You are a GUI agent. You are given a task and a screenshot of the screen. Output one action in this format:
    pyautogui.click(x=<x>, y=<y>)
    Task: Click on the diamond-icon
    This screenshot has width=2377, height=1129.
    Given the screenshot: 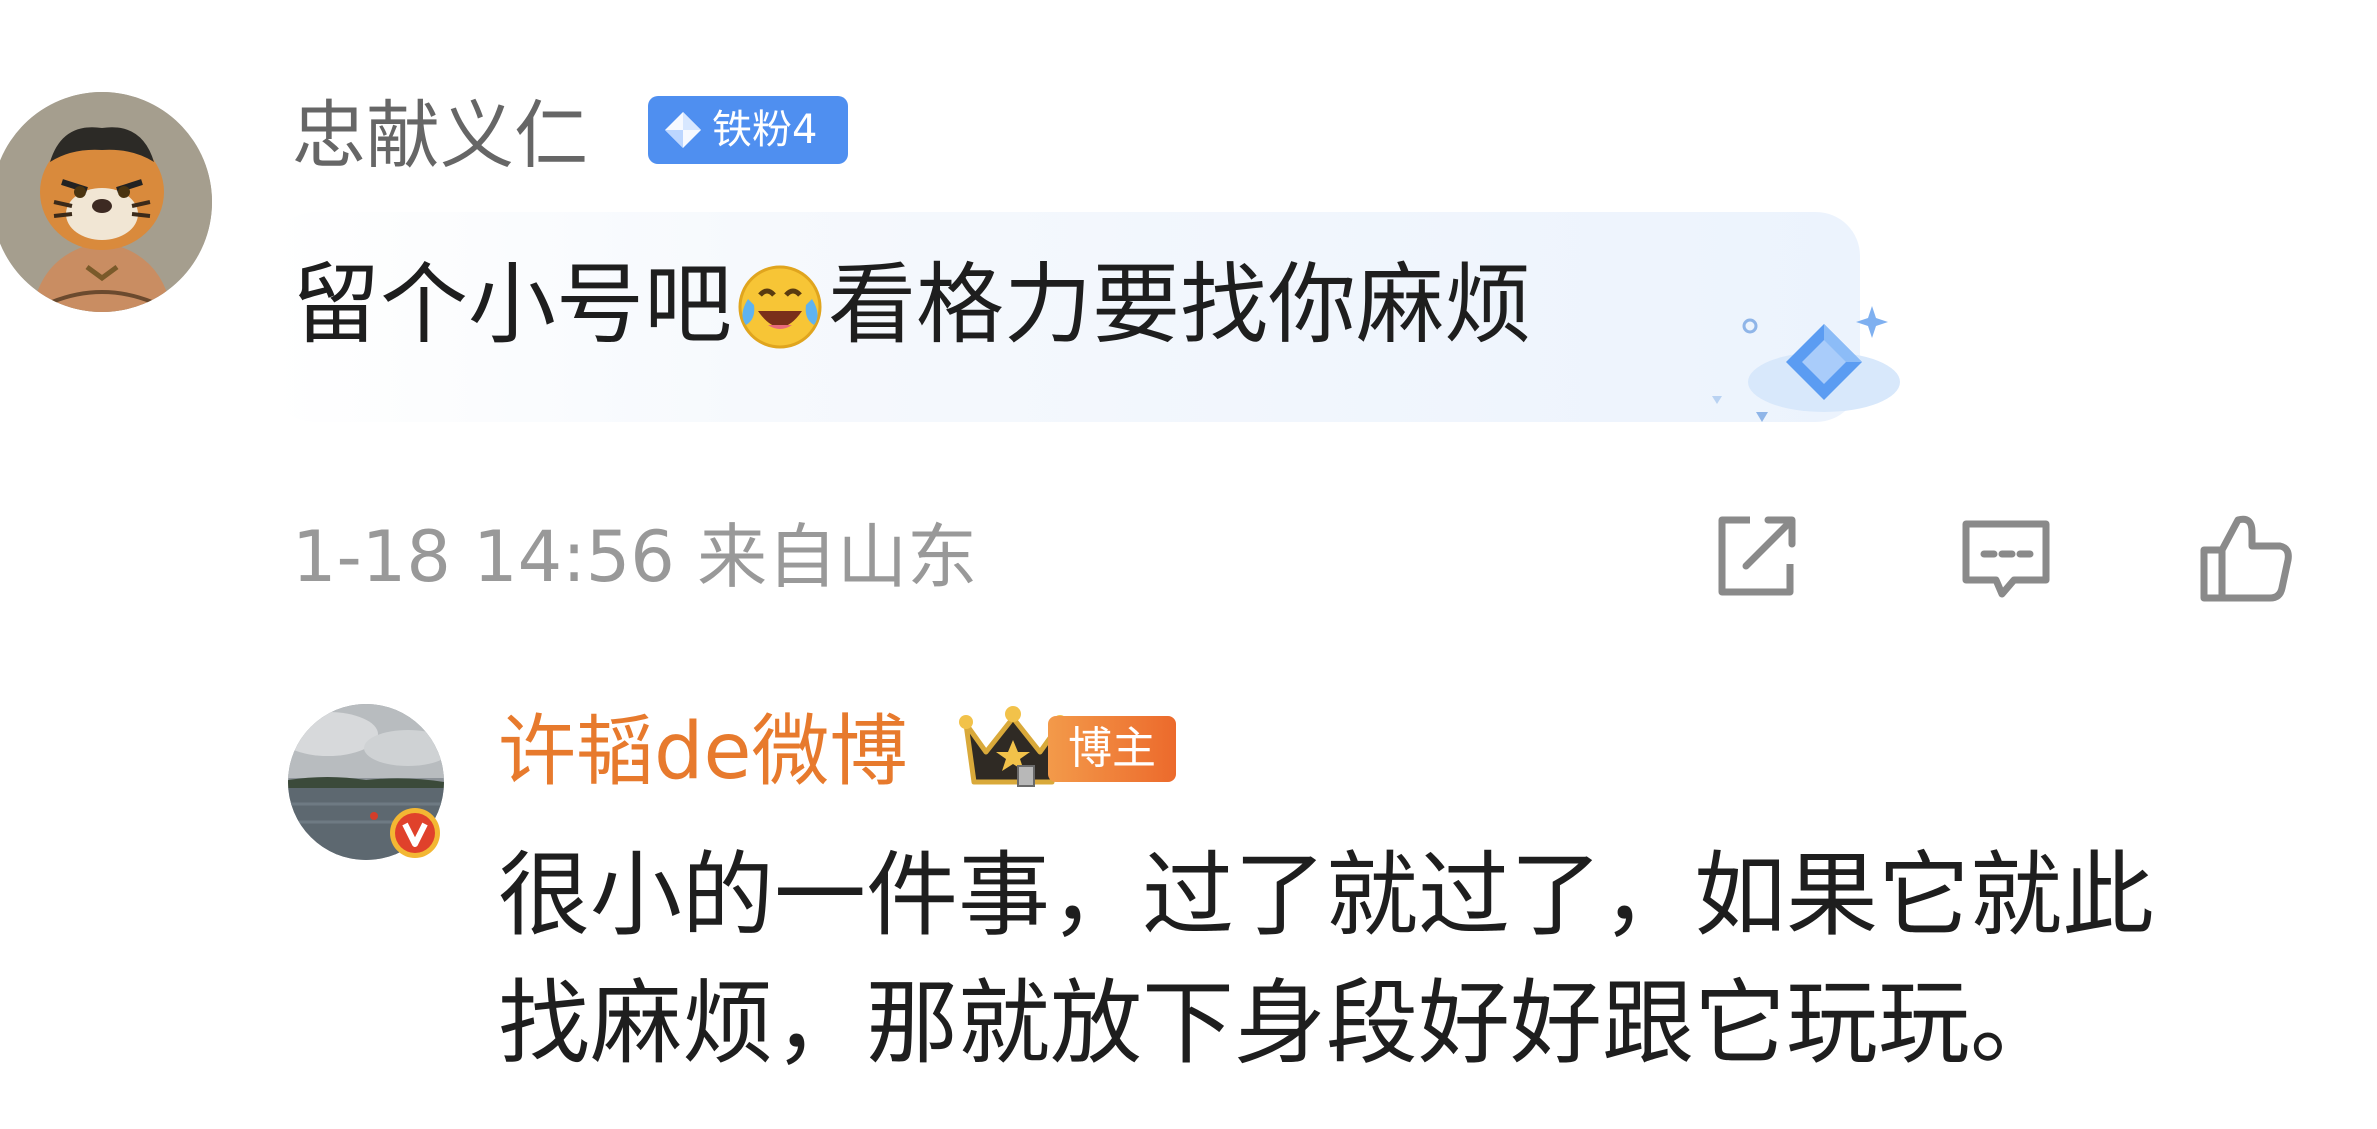 What is the action you would take?
    pyautogui.click(x=683, y=130)
    